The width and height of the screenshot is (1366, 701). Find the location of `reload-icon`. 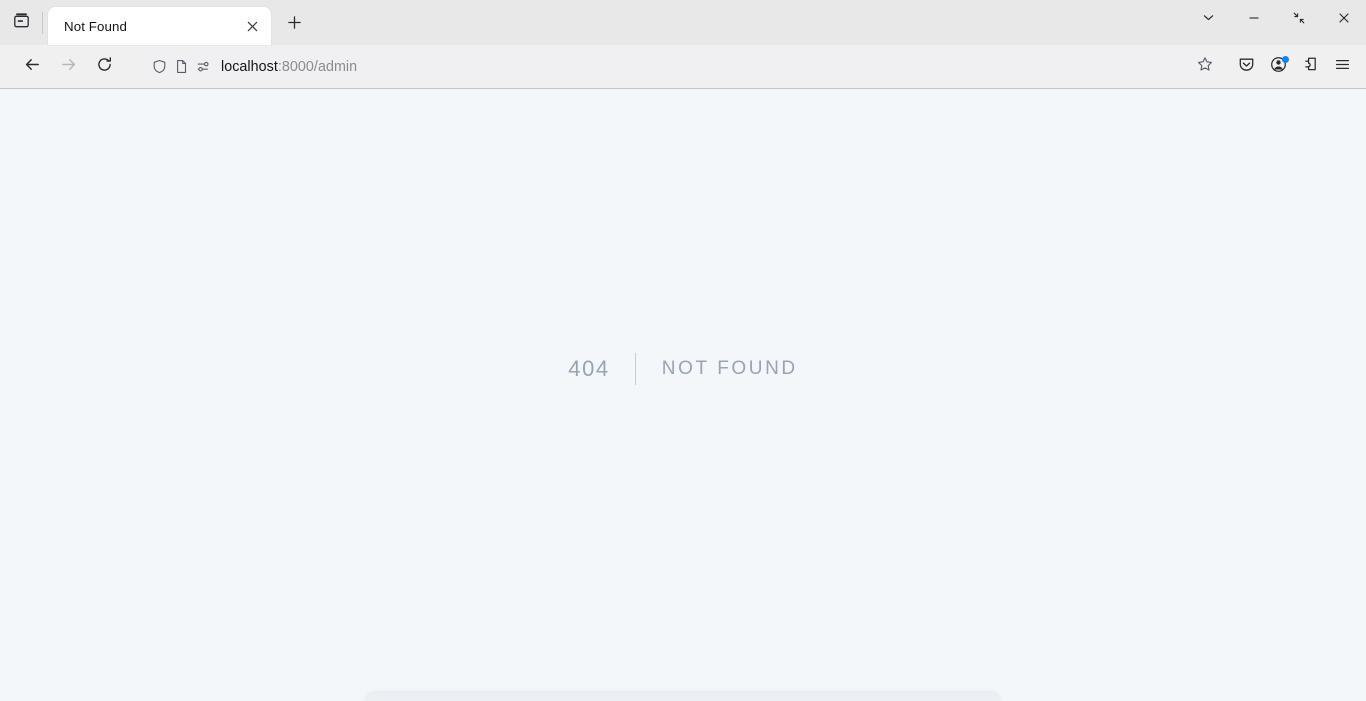

reload-icon is located at coordinates (104, 67).